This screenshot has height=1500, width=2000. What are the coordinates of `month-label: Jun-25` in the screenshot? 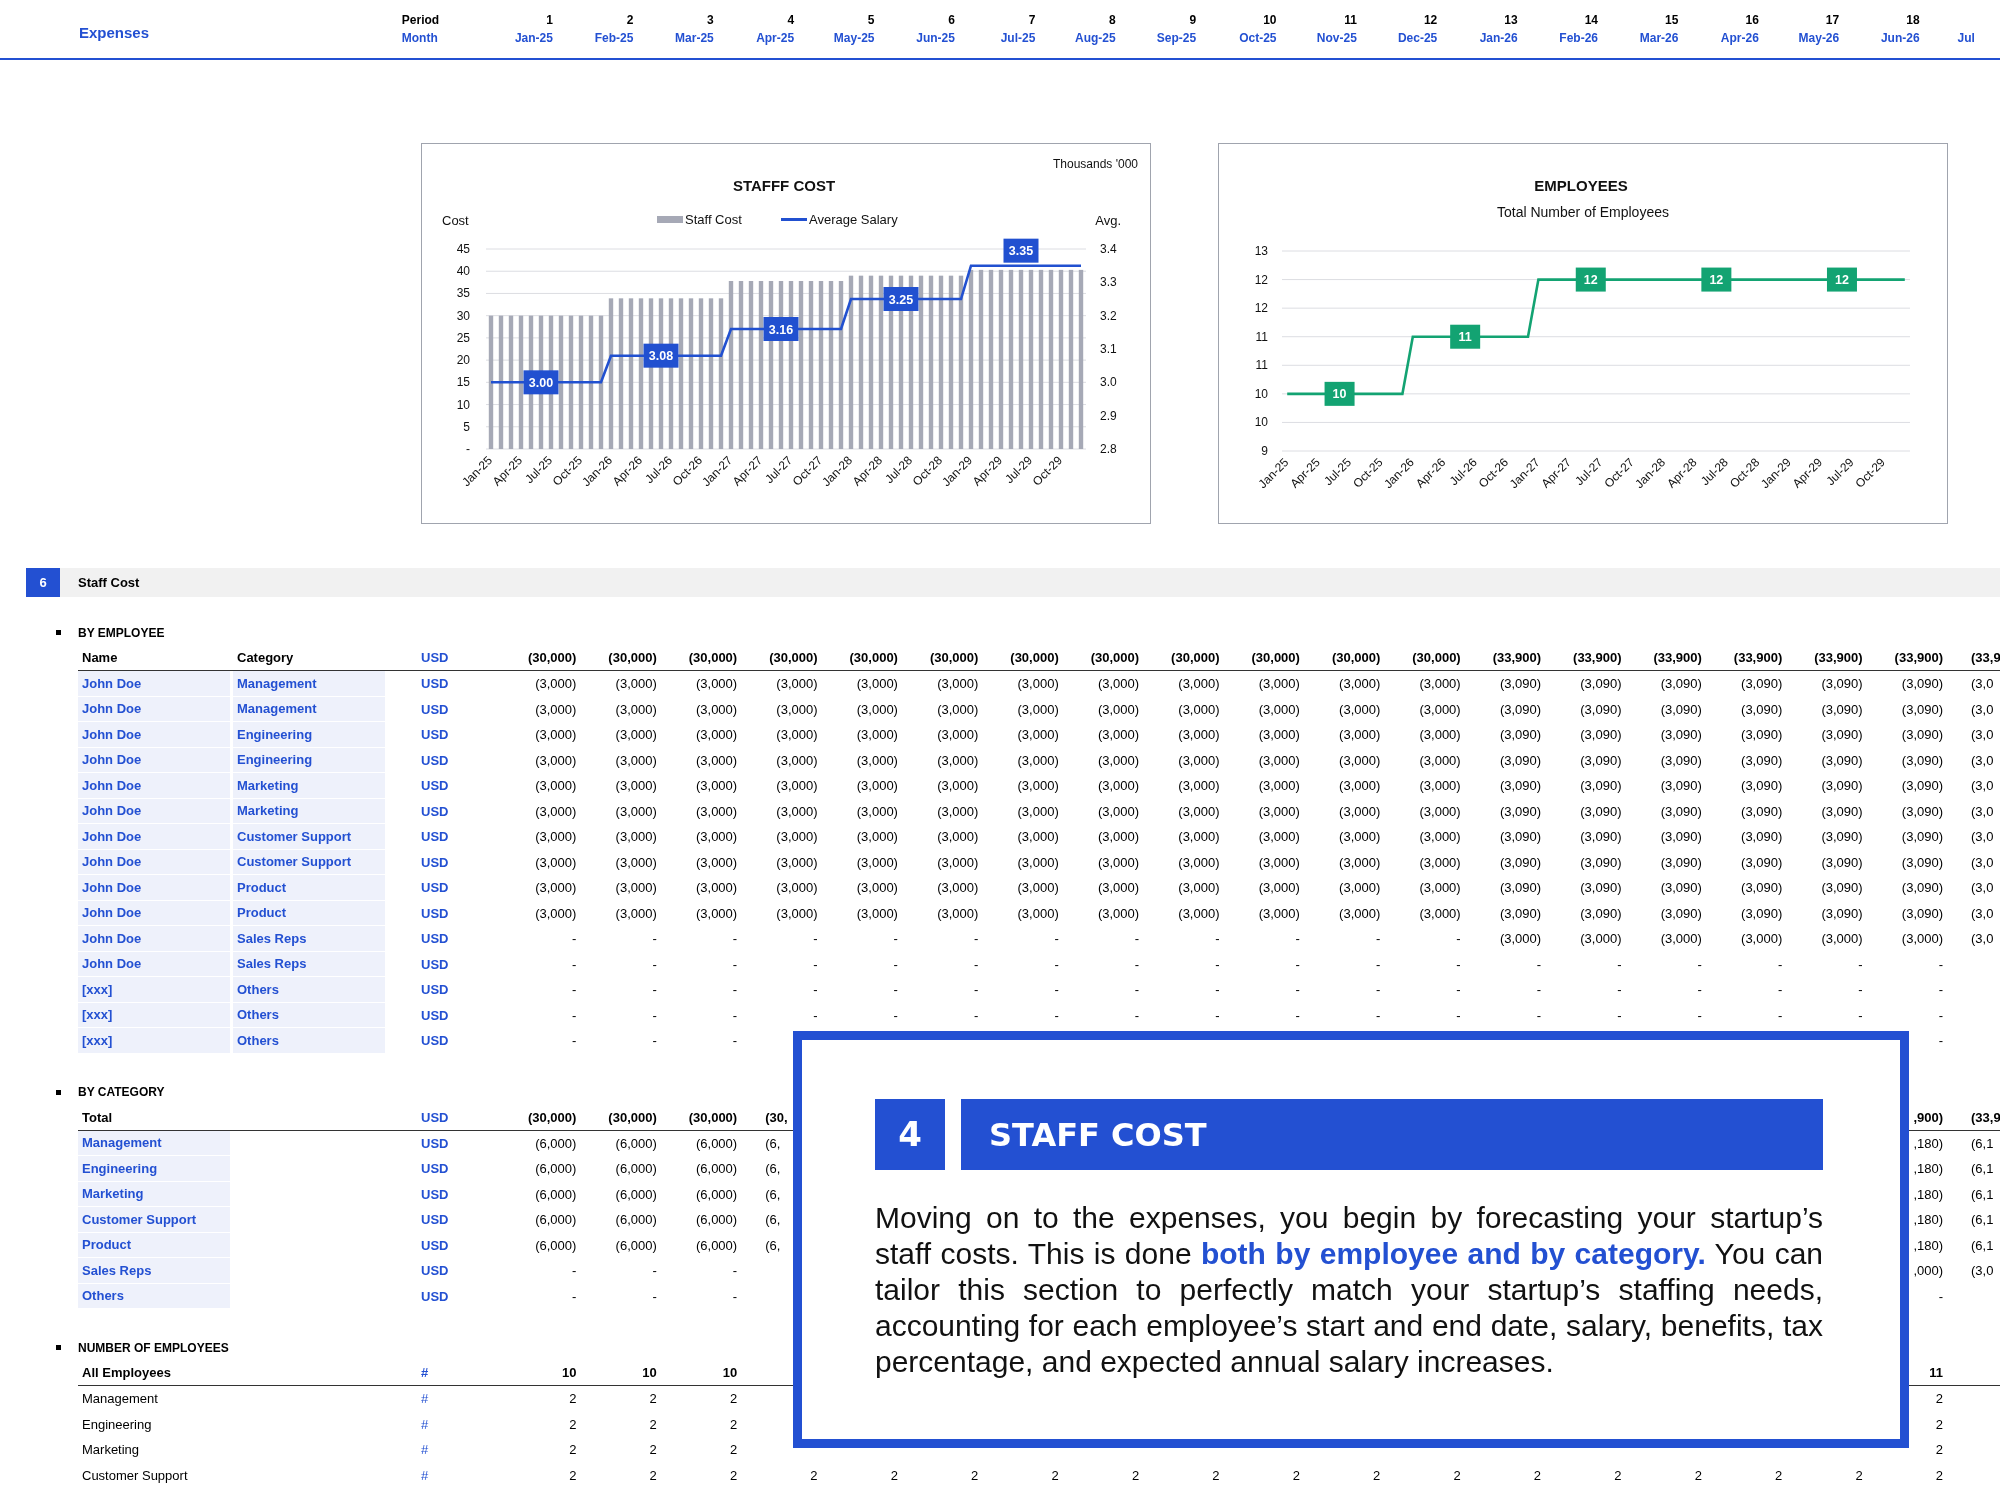 It's located at (935, 38).